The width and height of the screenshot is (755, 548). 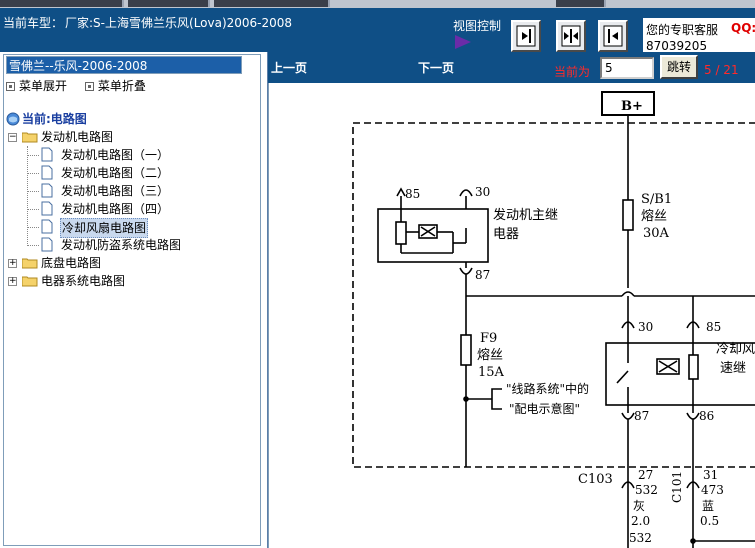 What do you see at coordinates (115, 173) in the screenshot?
I see `tree-item-label: 发动机电路图（二）` at bounding box center [115, 173].